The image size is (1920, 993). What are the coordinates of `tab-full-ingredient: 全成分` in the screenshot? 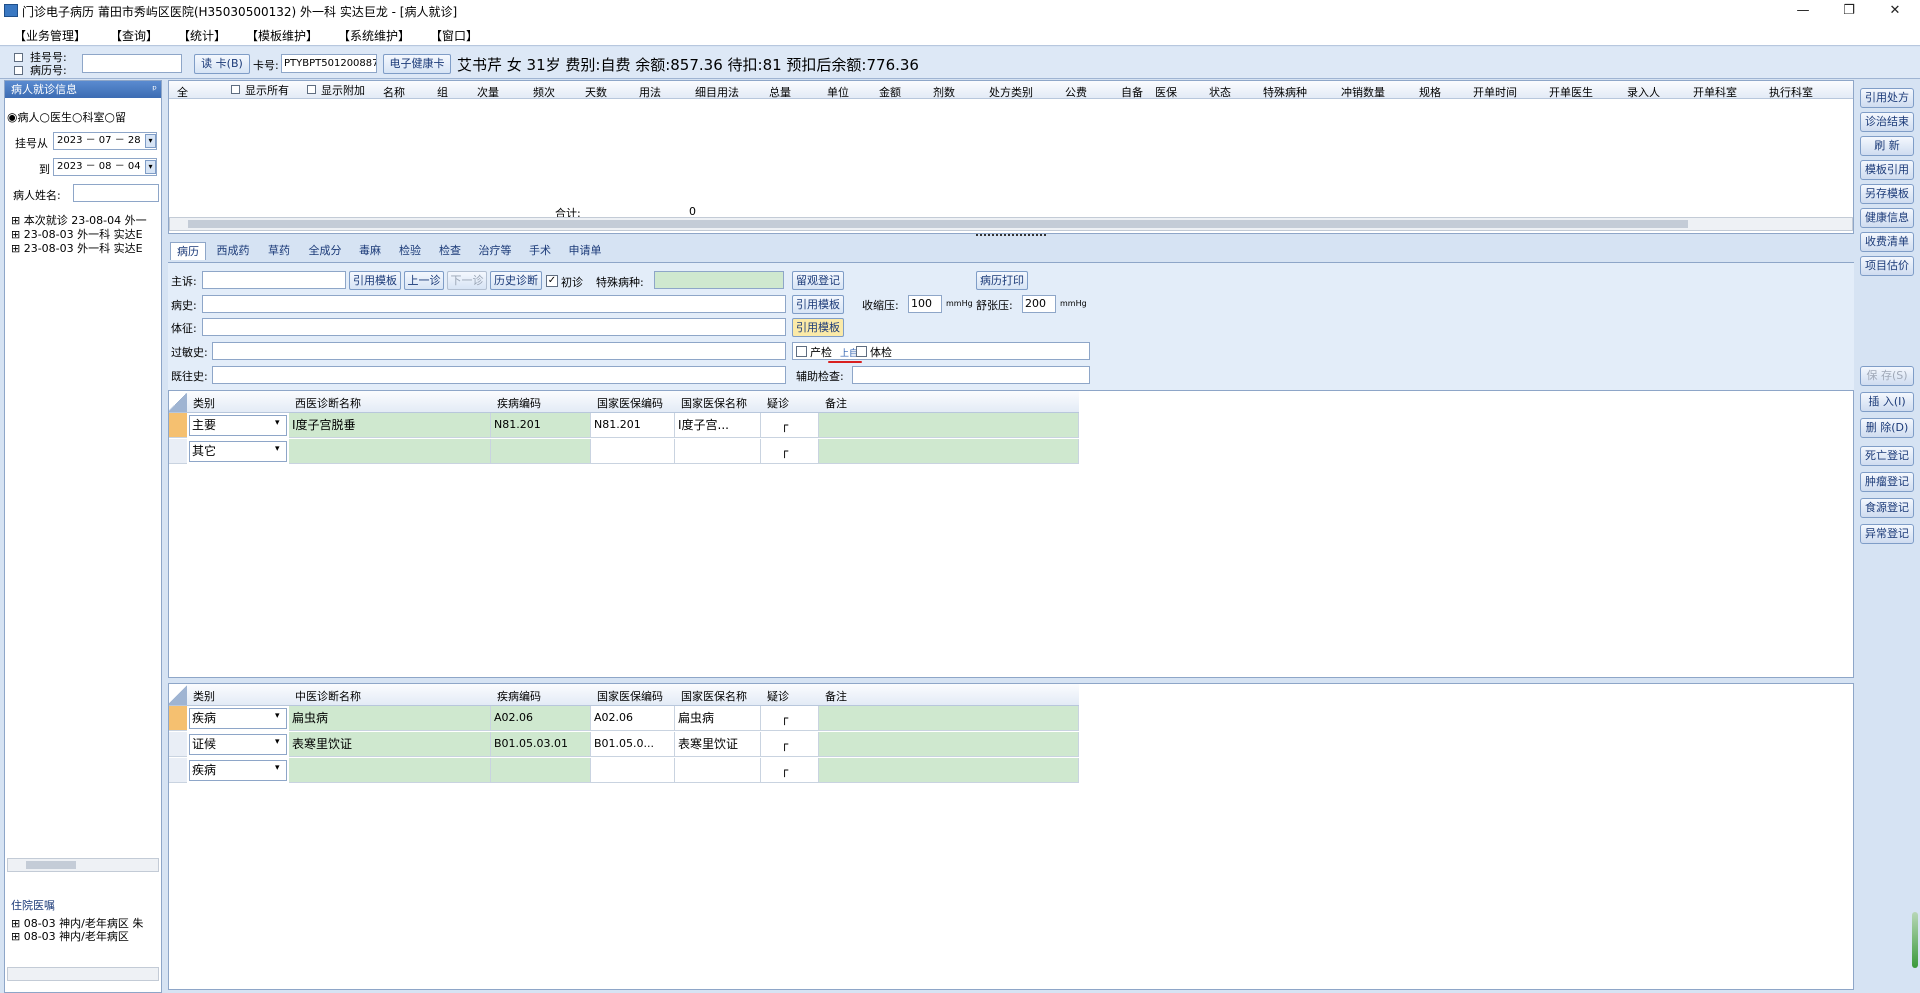 It's located at (325, 251).